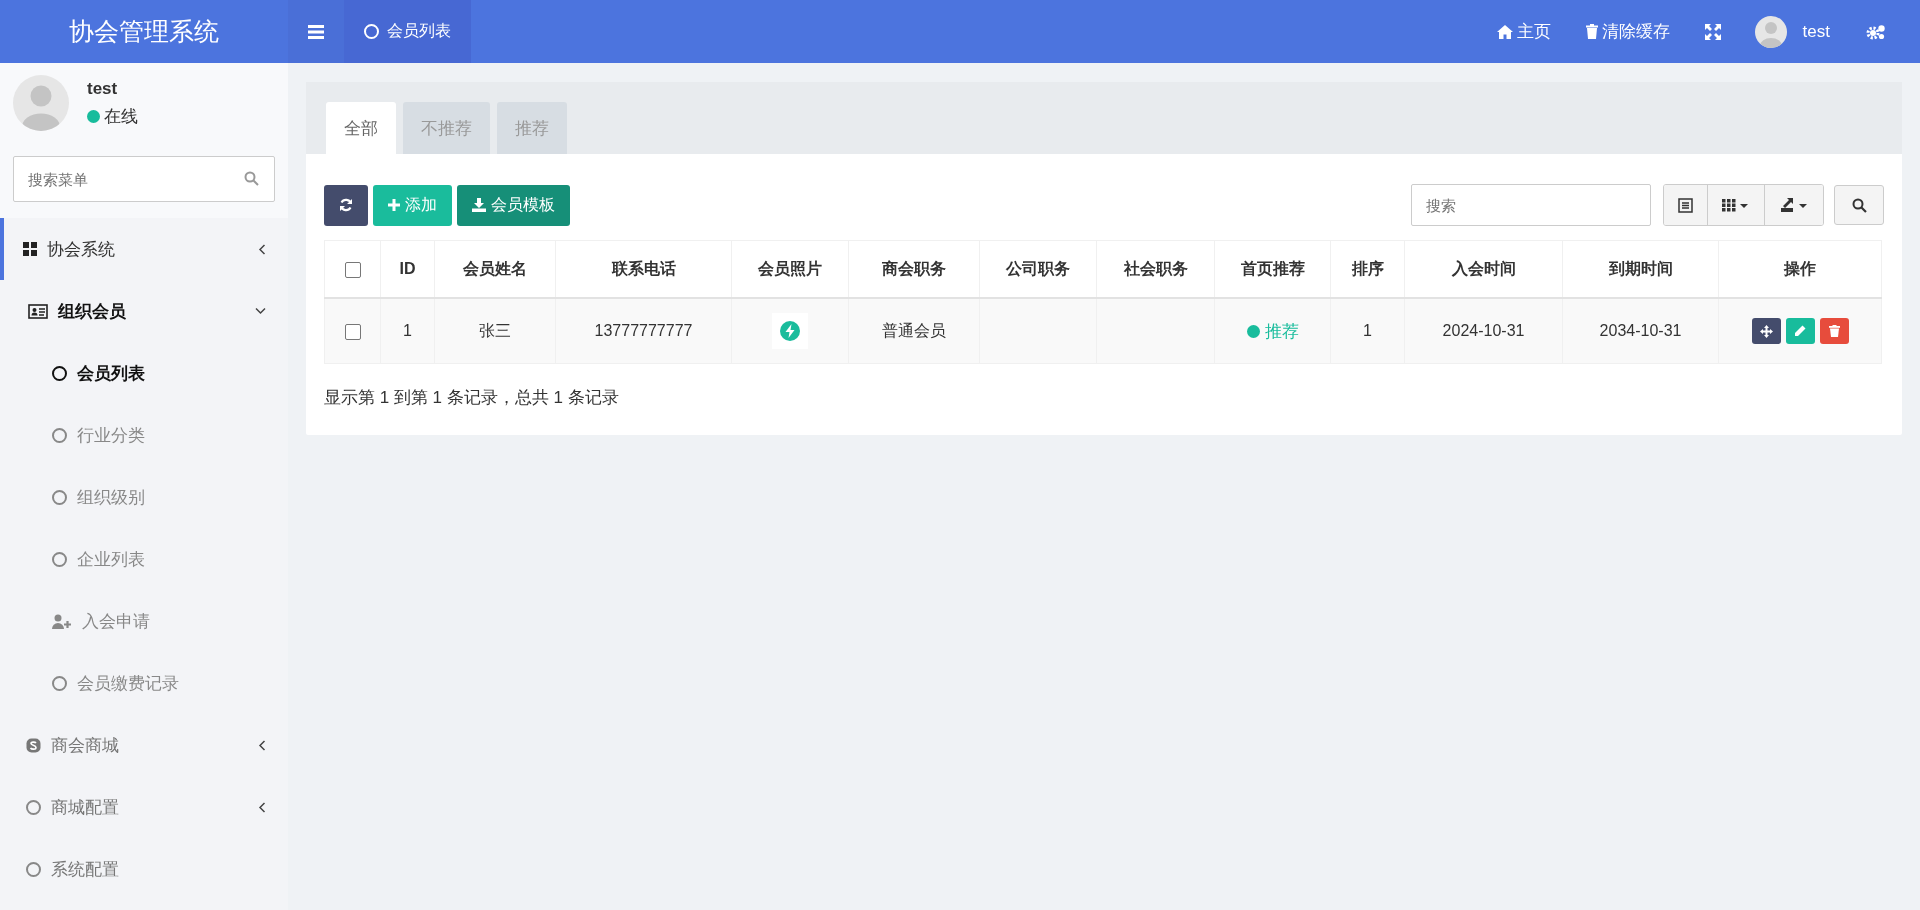  I want to click on settings-button, so click(1876, 31).